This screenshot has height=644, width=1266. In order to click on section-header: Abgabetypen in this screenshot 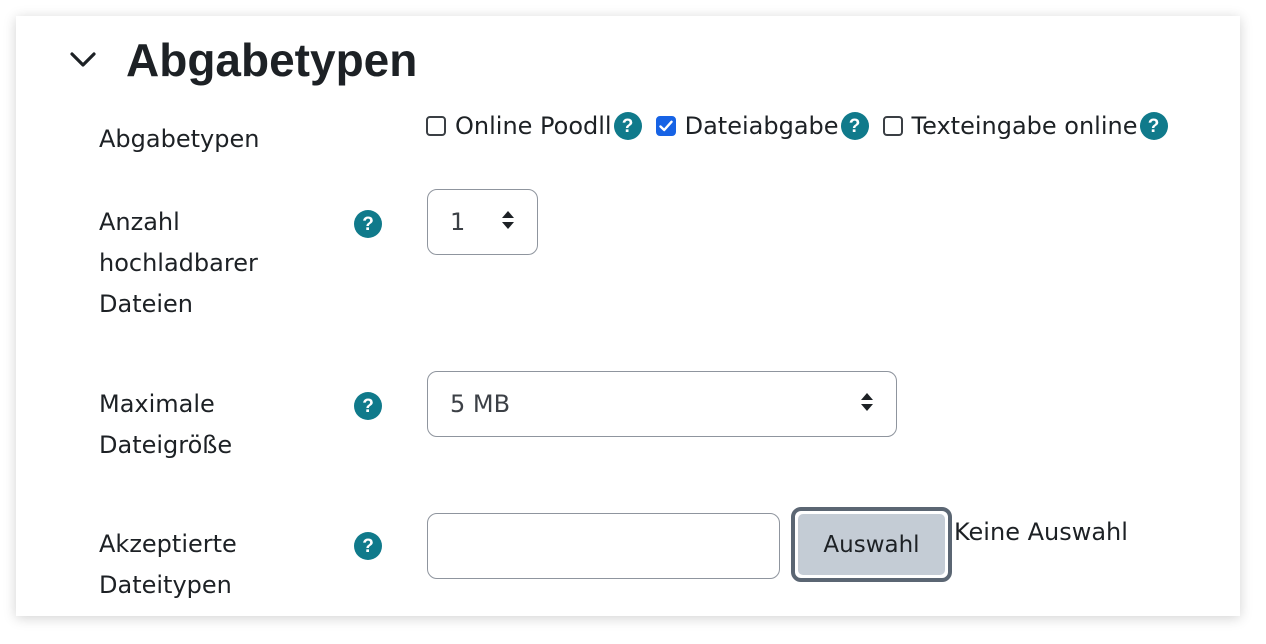, I will do `click(242, 60)`.